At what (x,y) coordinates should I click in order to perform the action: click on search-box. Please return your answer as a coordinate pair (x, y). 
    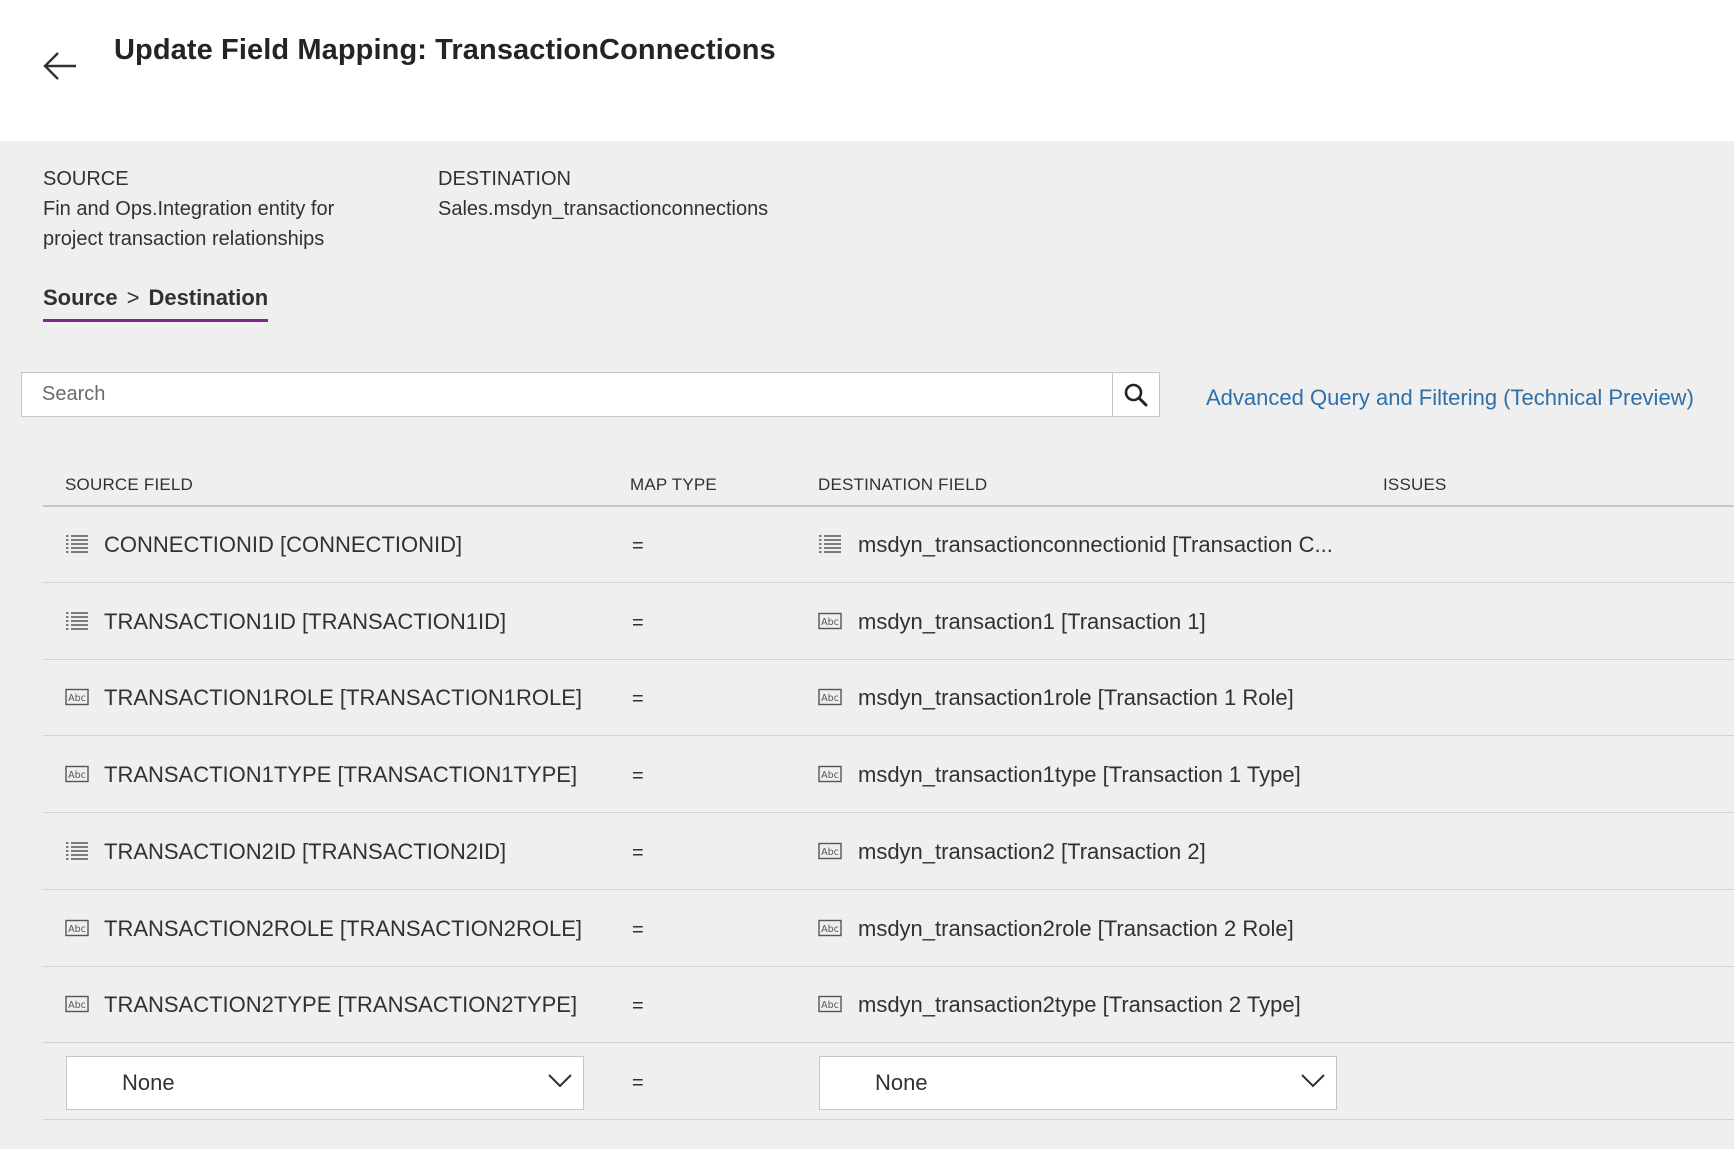
    Looking at the image, I should click on (590, 394).